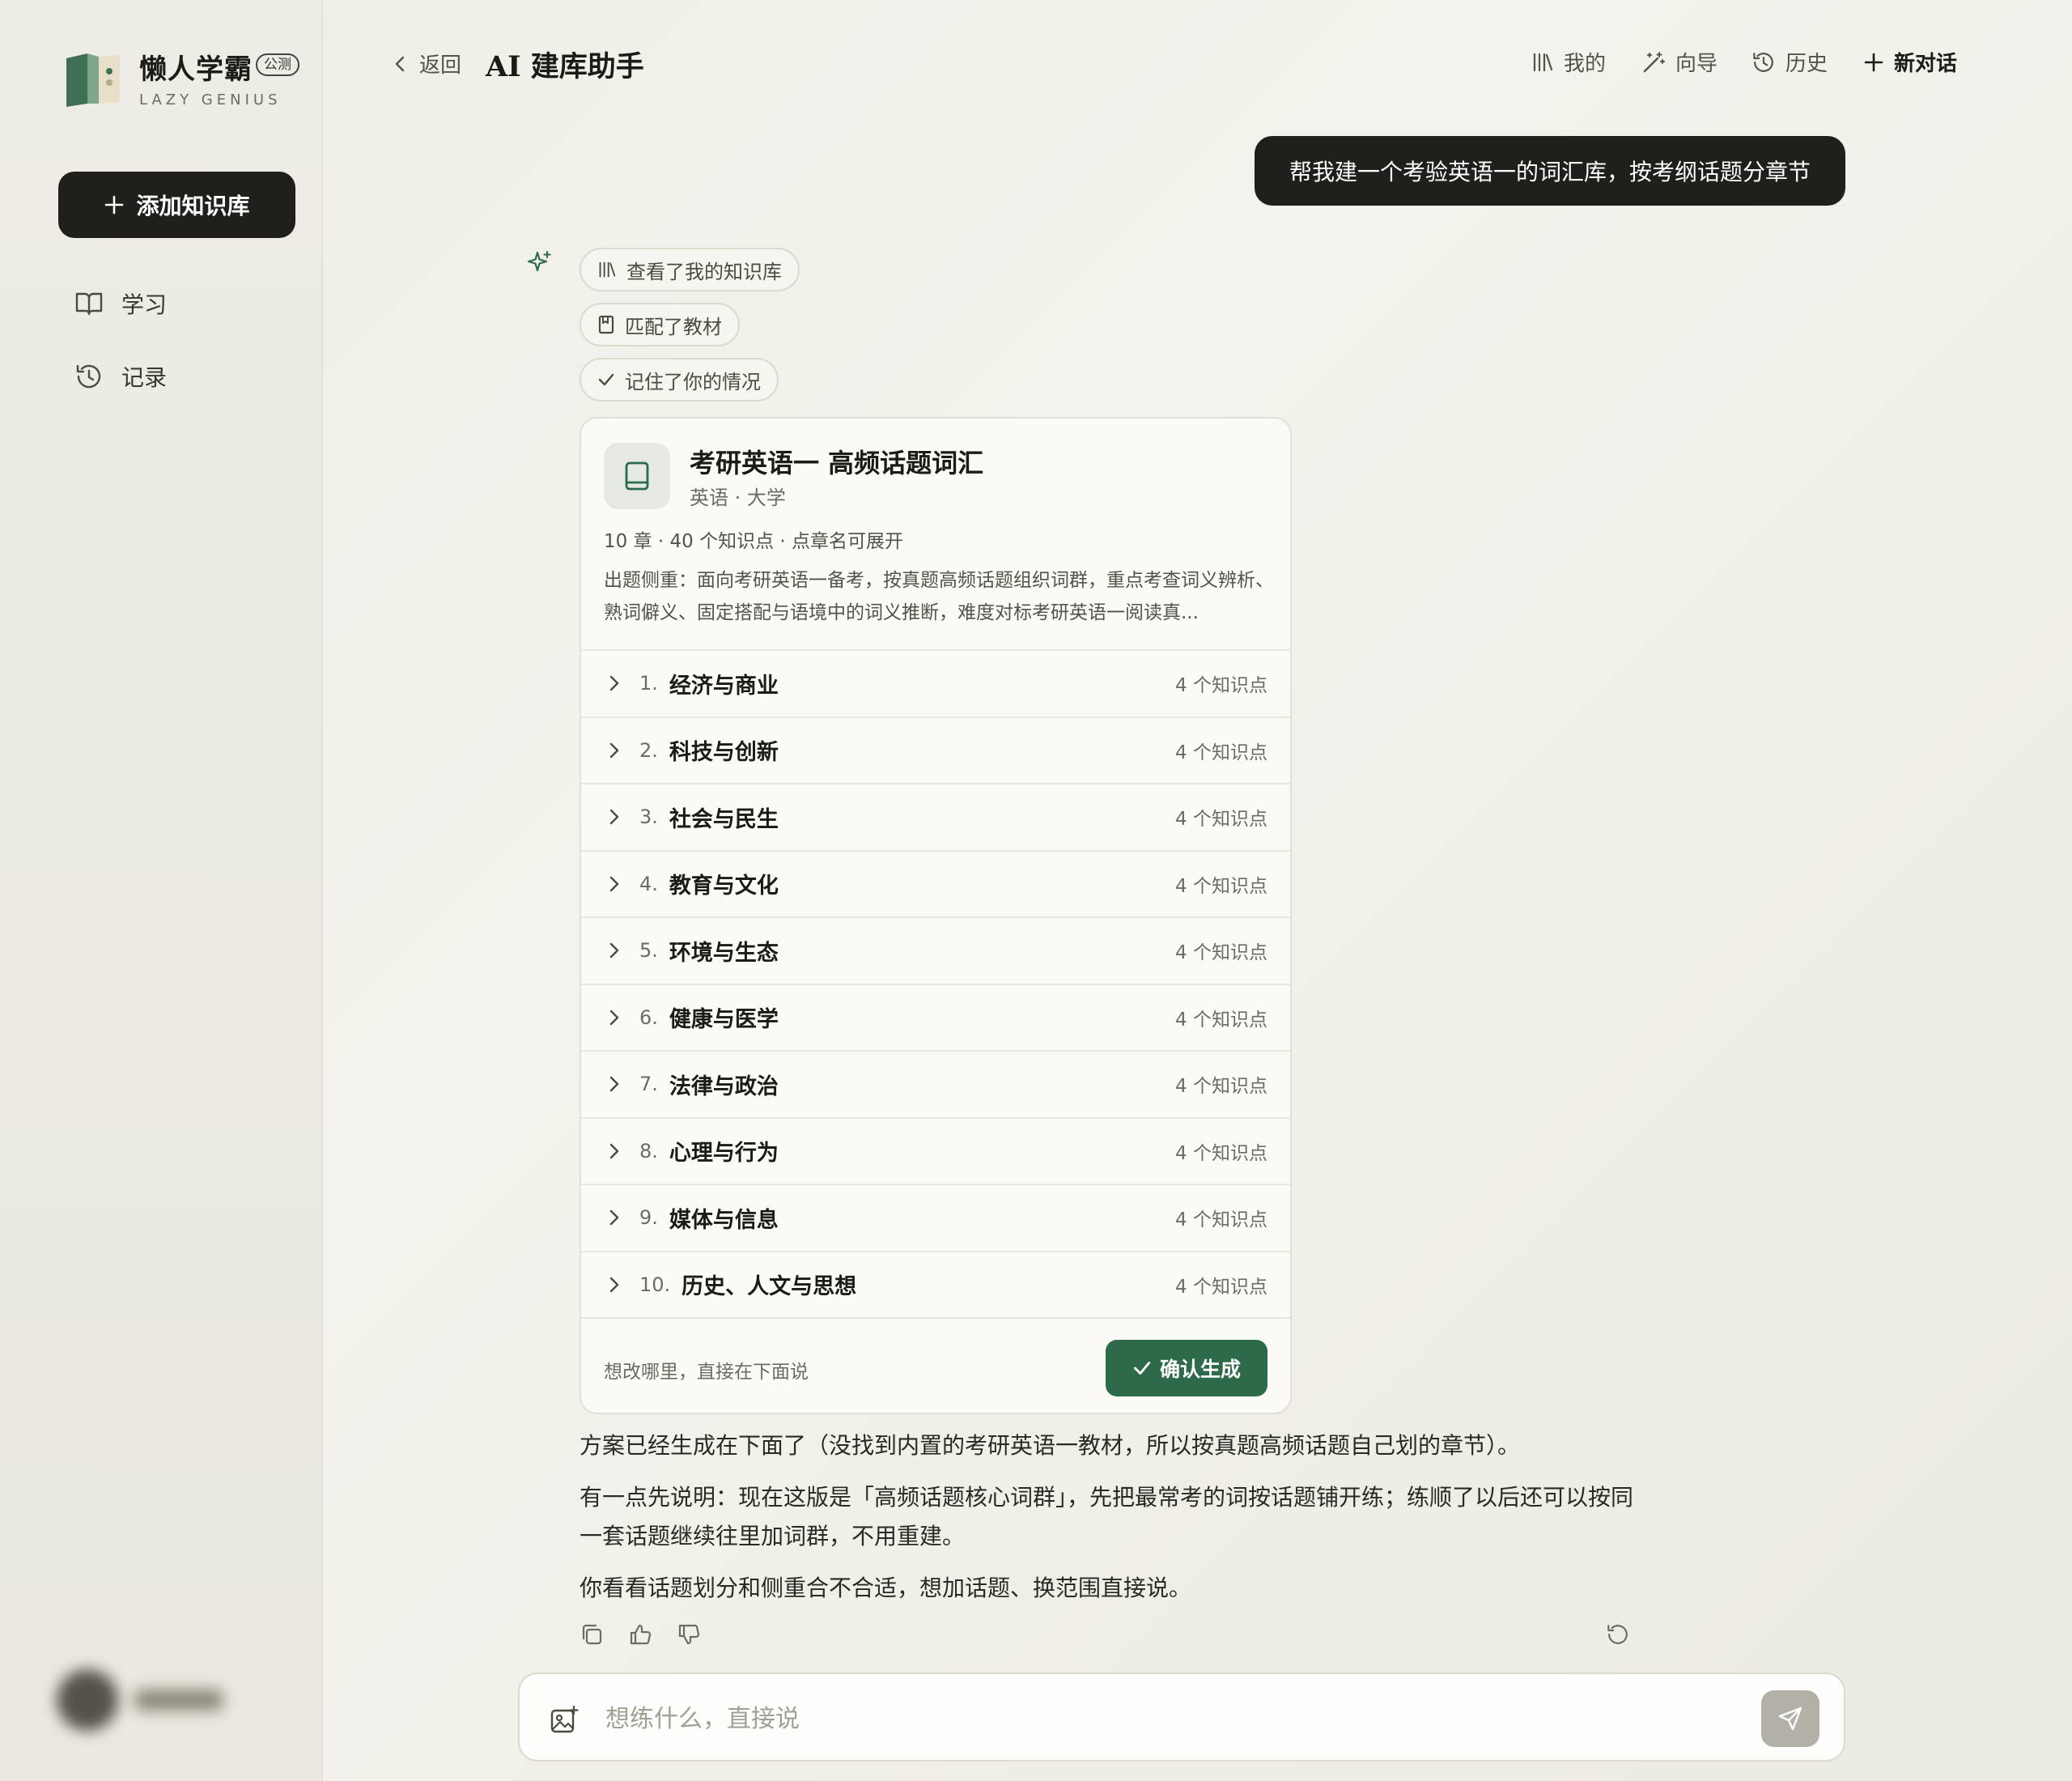 This screenshot has width=2072, height=1781. I want to click on nav-label: 历史, so click(1806, 64).